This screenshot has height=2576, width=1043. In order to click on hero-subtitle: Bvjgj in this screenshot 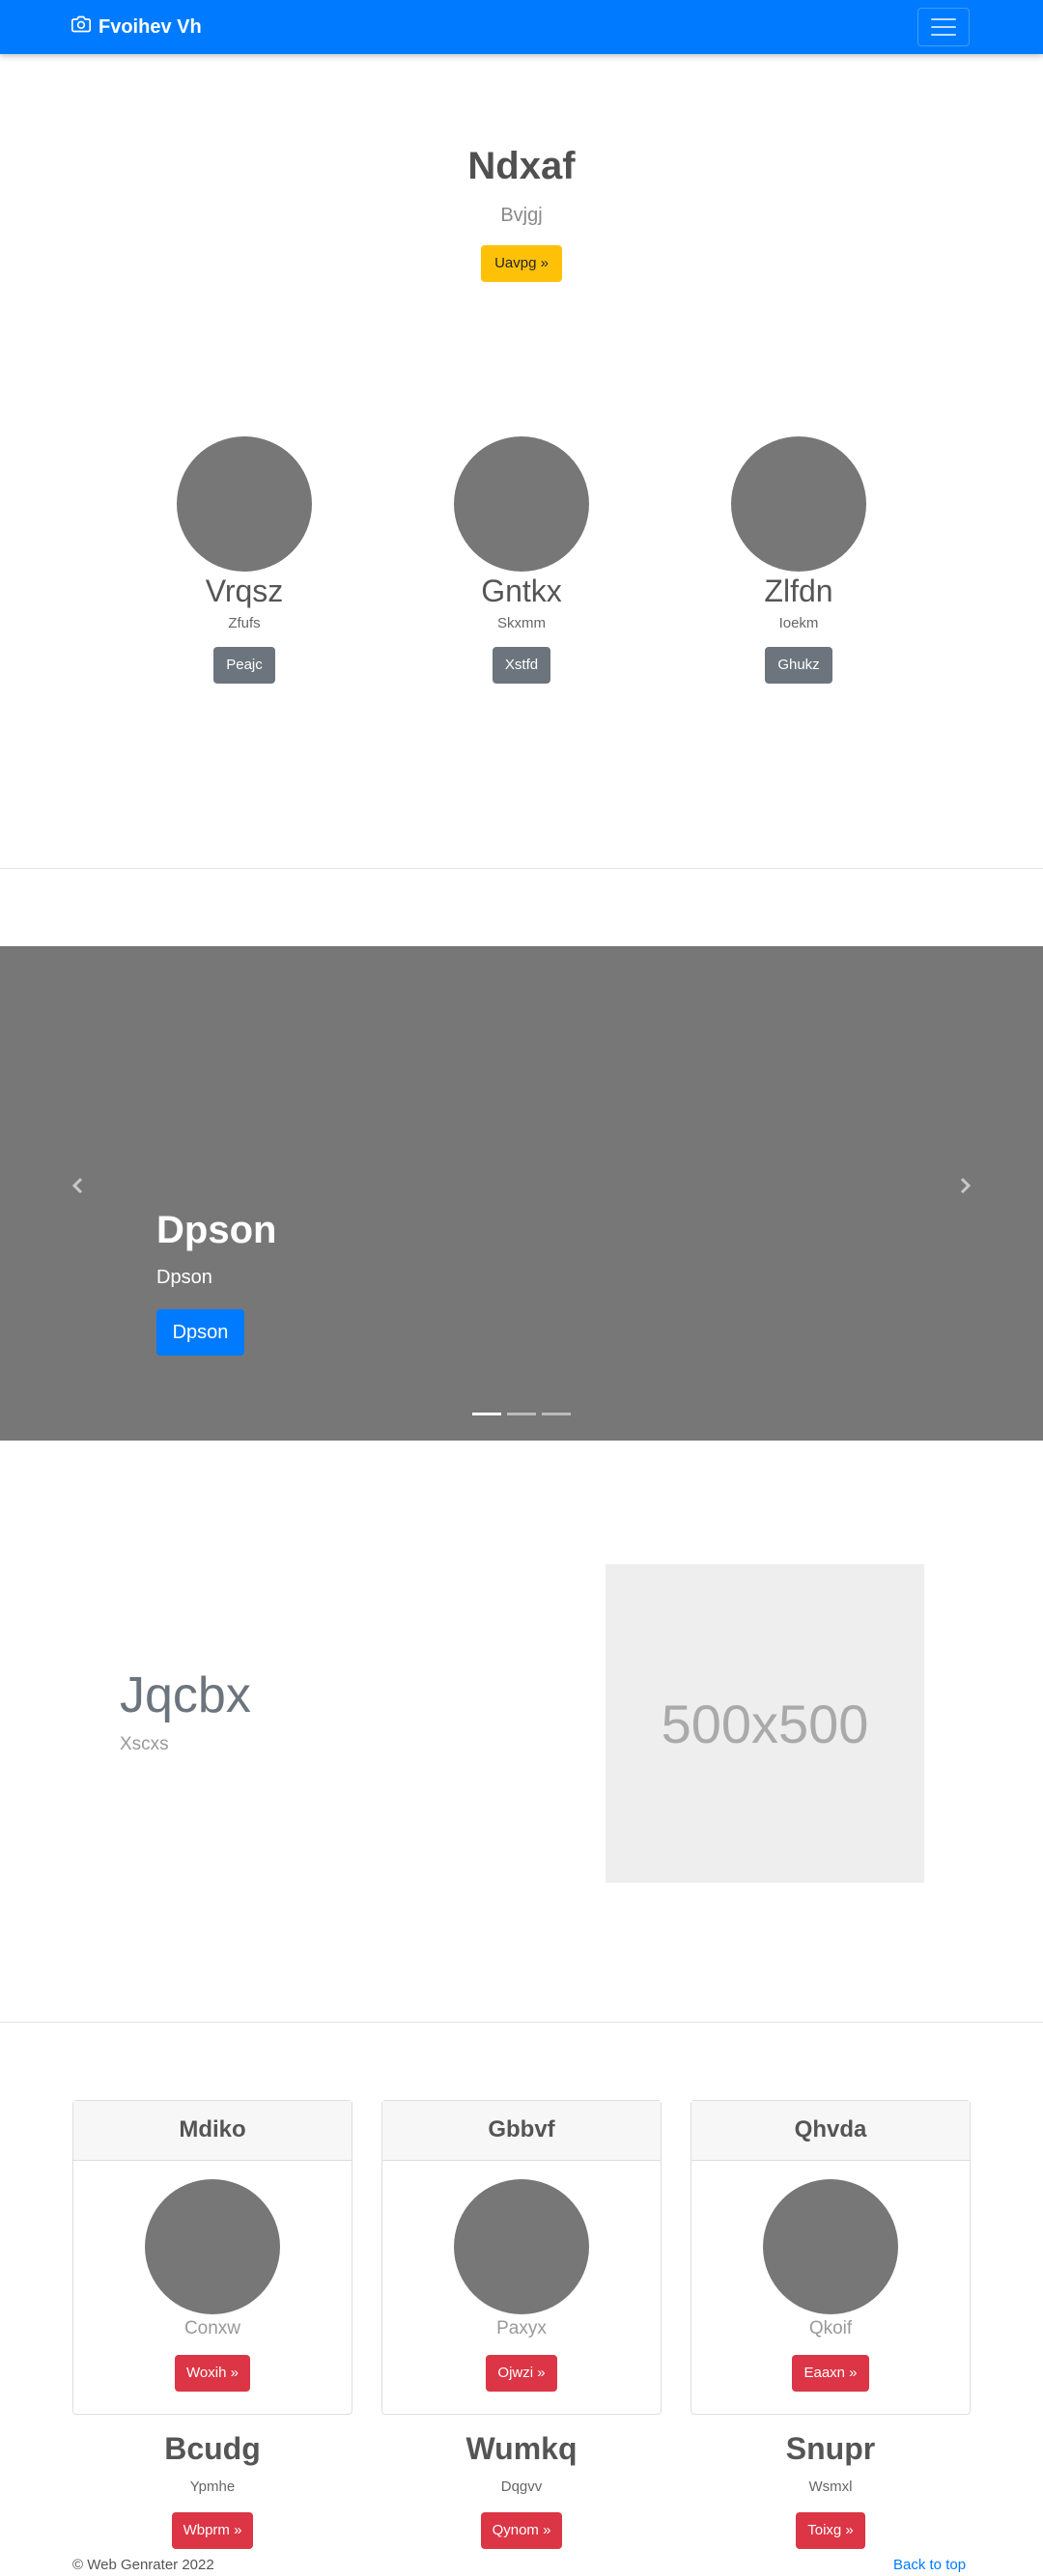, I will do `click(521, 216)`.